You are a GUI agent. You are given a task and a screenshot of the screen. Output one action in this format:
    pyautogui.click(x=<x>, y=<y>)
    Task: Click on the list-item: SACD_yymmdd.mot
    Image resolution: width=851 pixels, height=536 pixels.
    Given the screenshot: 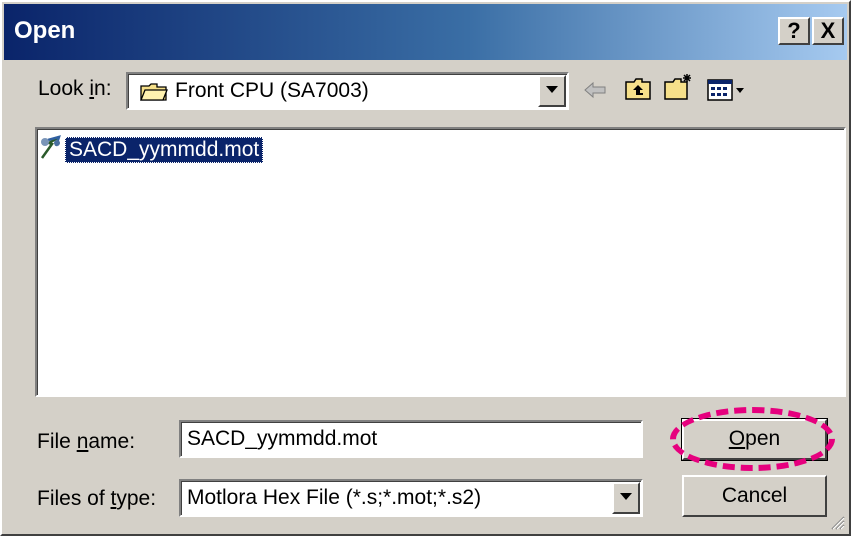 What is the action you would take?
    pyautogui.click(x=167, y=150)
    